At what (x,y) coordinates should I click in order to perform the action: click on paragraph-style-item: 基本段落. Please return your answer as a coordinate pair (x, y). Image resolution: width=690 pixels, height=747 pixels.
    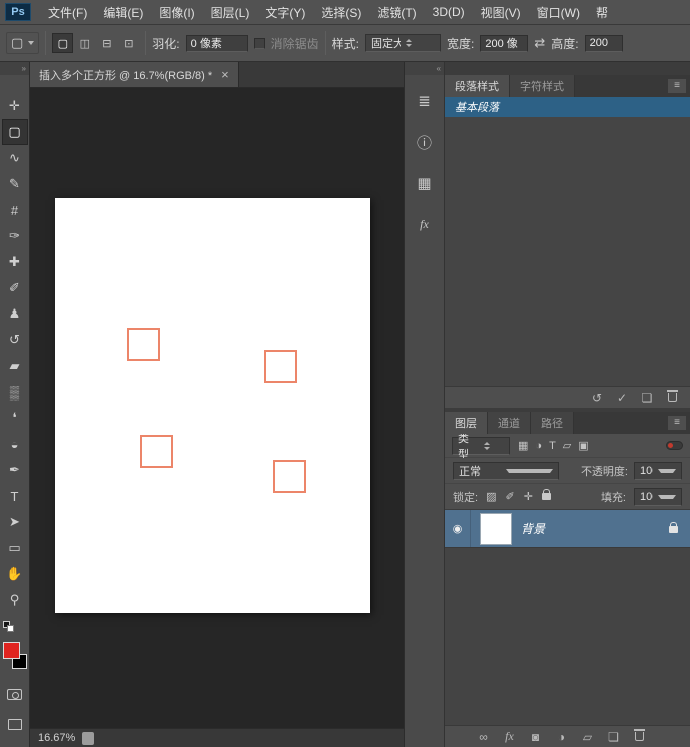
    Looking at the image, I should click on (567, 107).